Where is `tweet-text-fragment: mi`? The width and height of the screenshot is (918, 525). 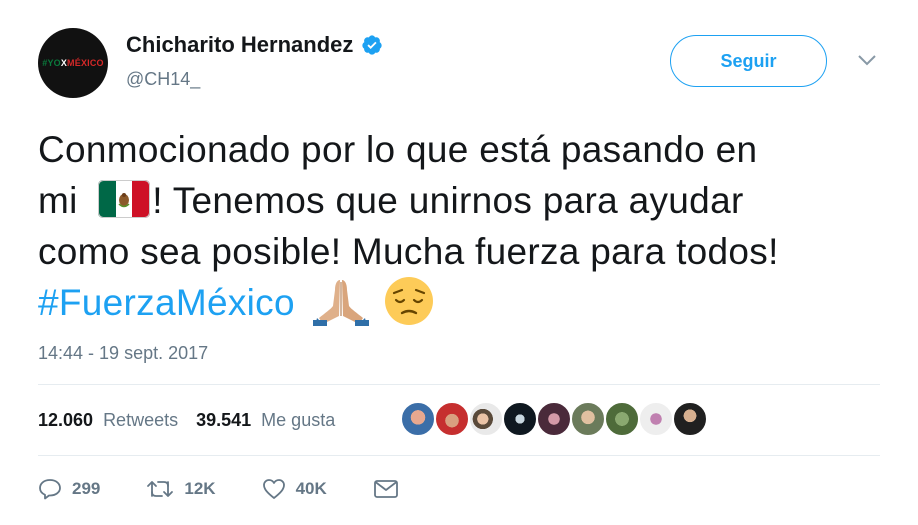
tweet-text-fragment: mi is located at coordinates (58, 200).